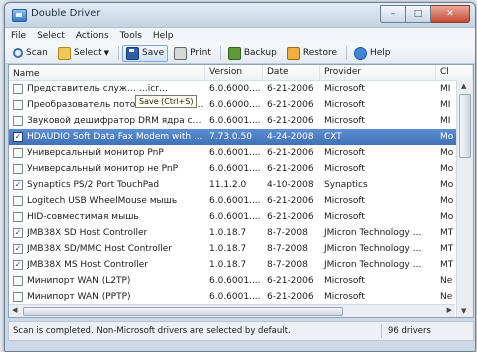  I want to click on help-button: Help, so click(372, 53).